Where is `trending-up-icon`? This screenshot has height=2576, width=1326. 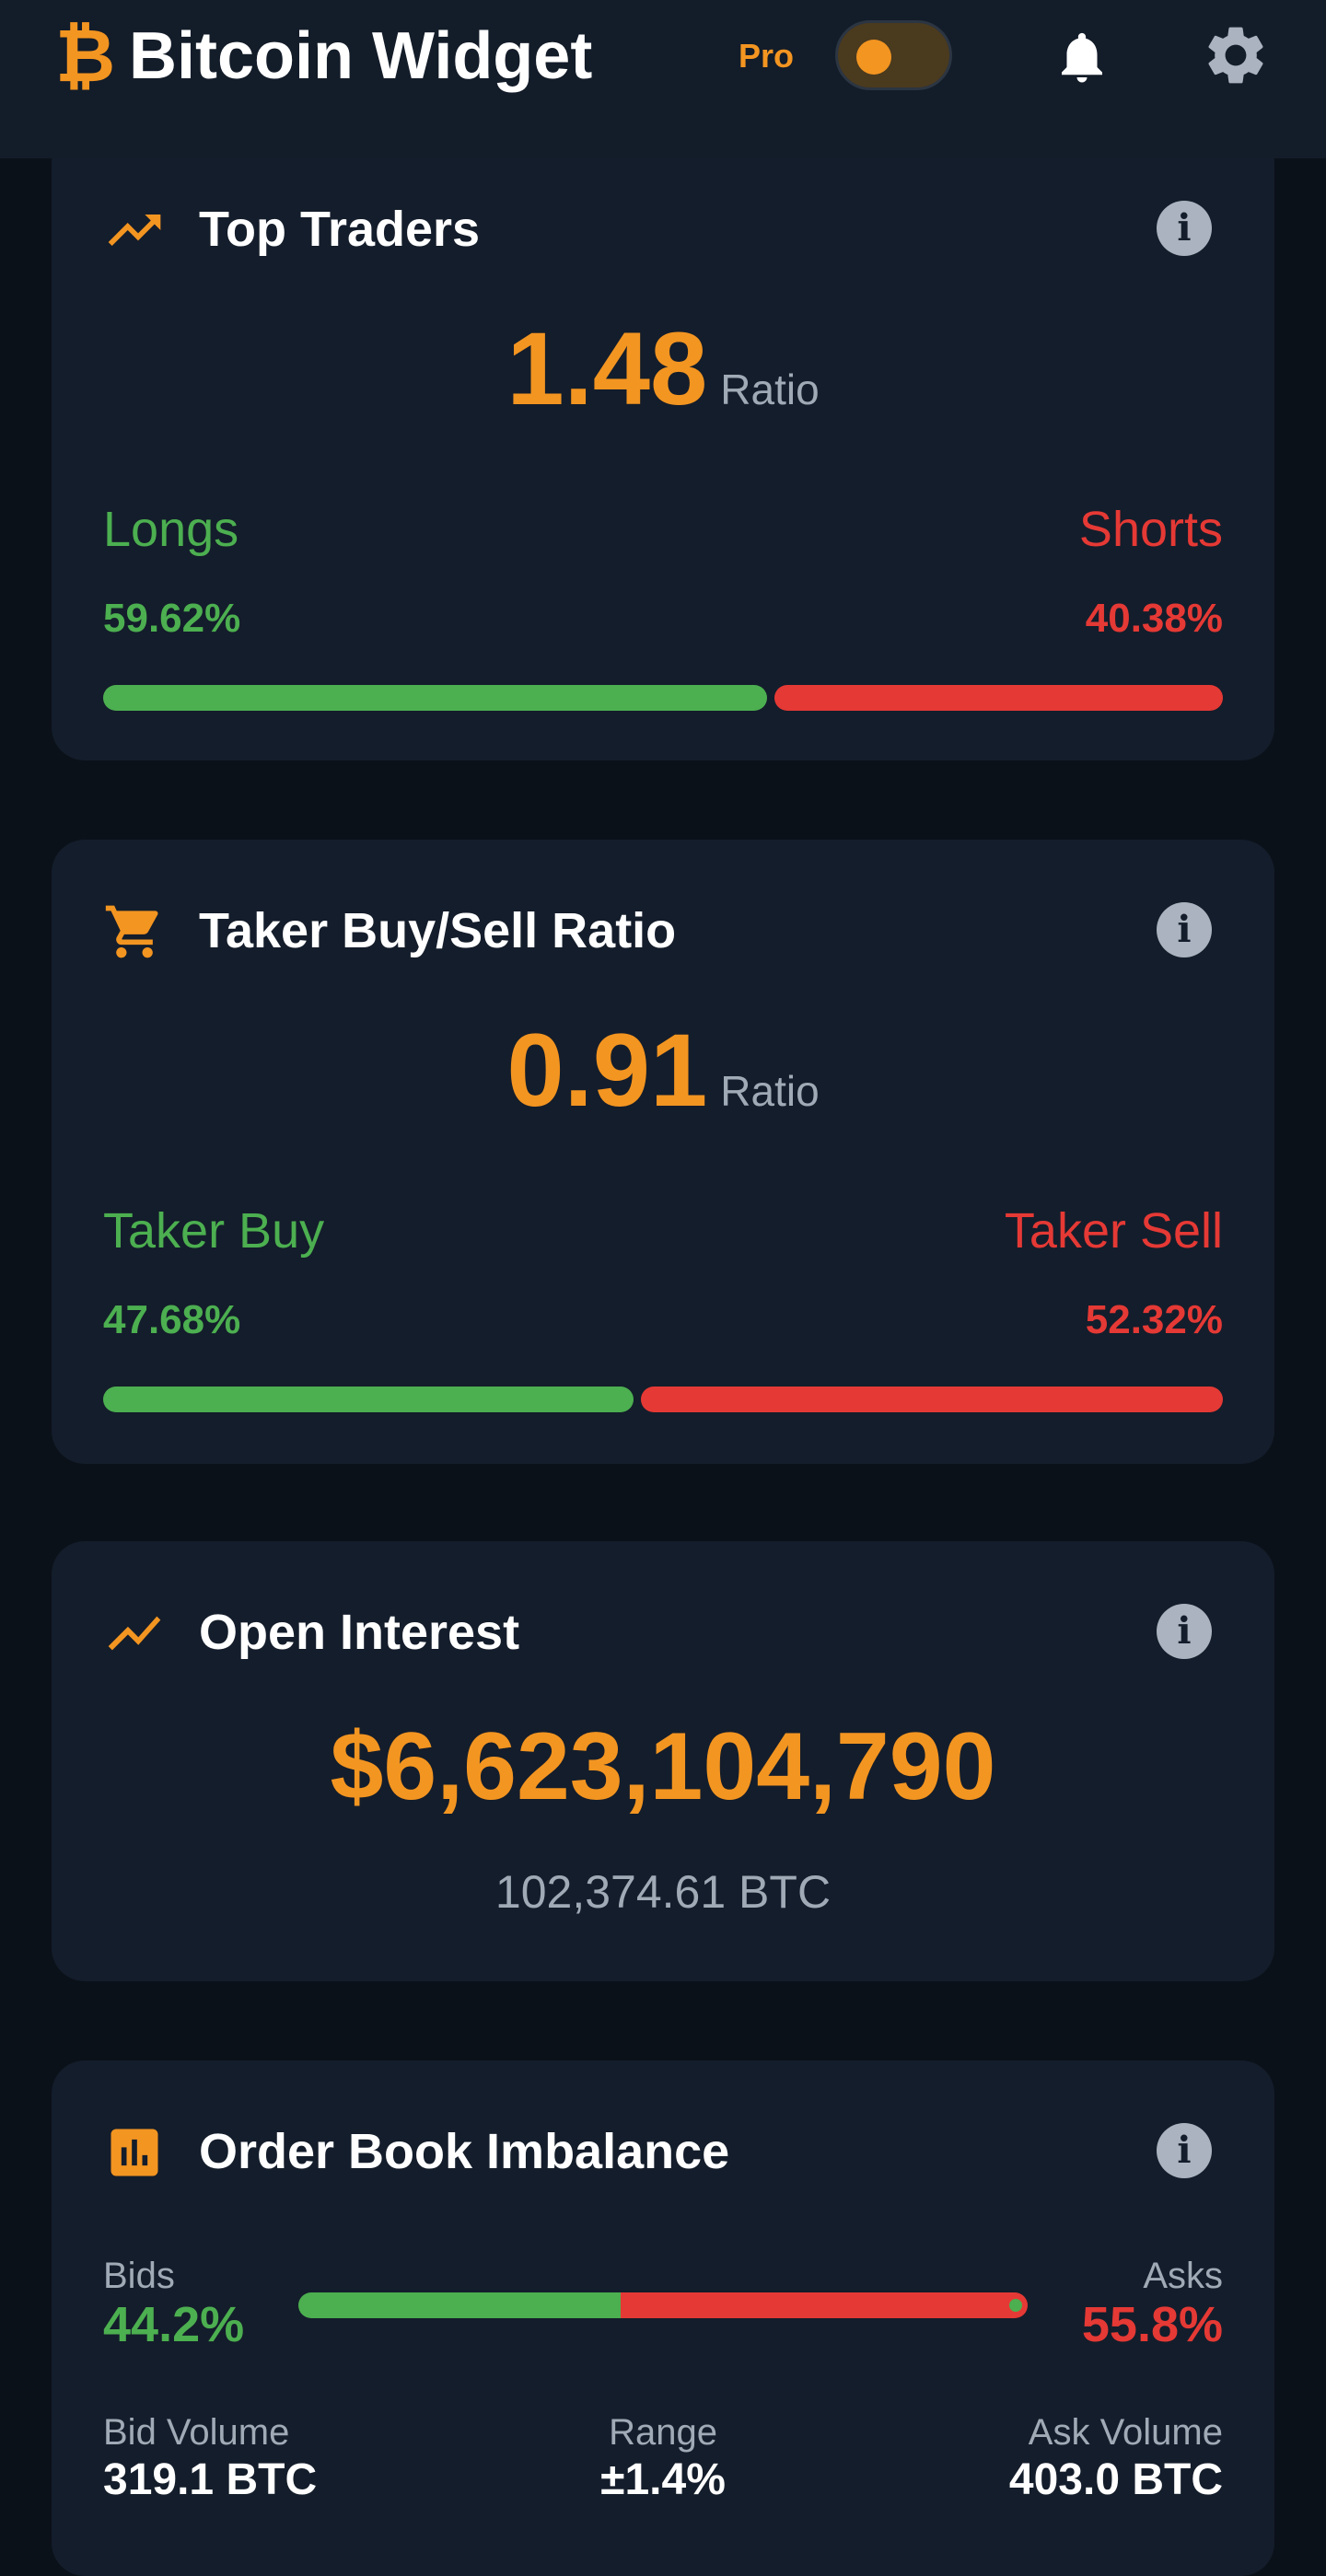 trending-up-icon is located at coordinates (134, 230).